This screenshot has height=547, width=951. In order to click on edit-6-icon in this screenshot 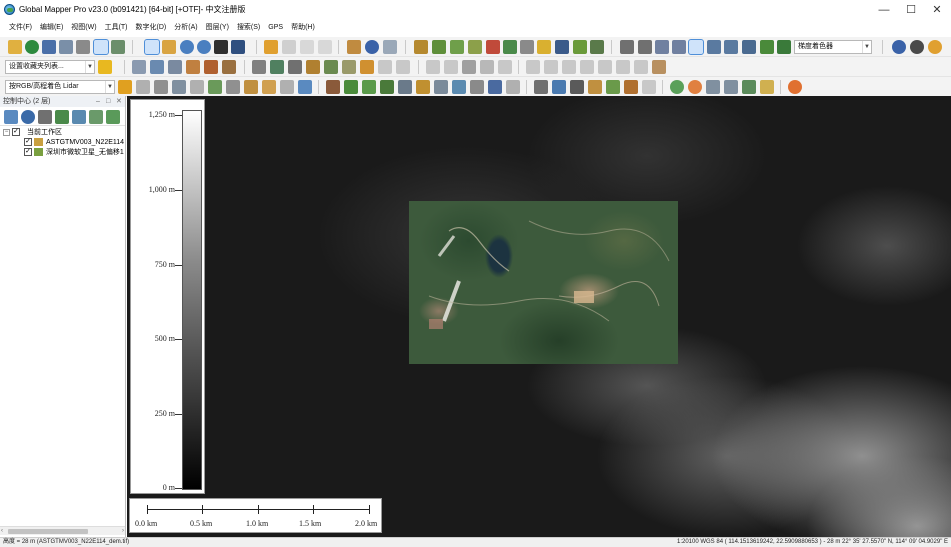, I will do `click(623, 67)`.